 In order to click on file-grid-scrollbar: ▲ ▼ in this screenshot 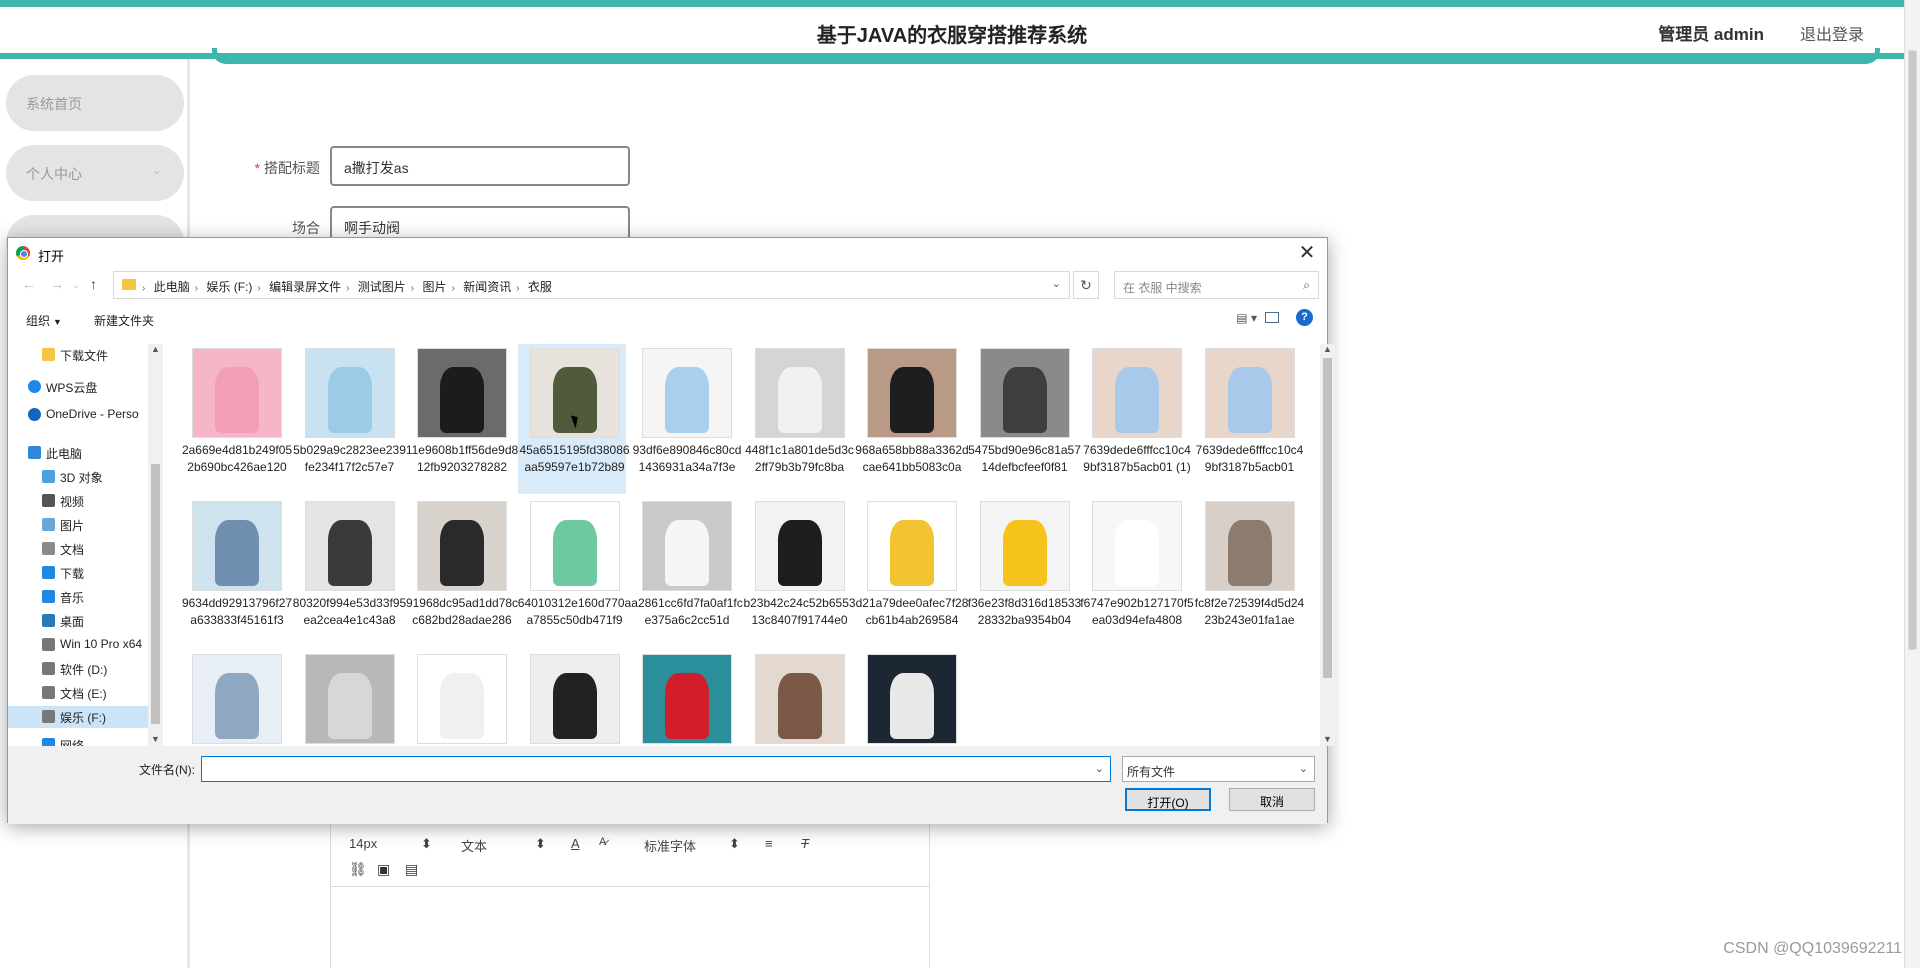, I will do `click(1327, 545)`.